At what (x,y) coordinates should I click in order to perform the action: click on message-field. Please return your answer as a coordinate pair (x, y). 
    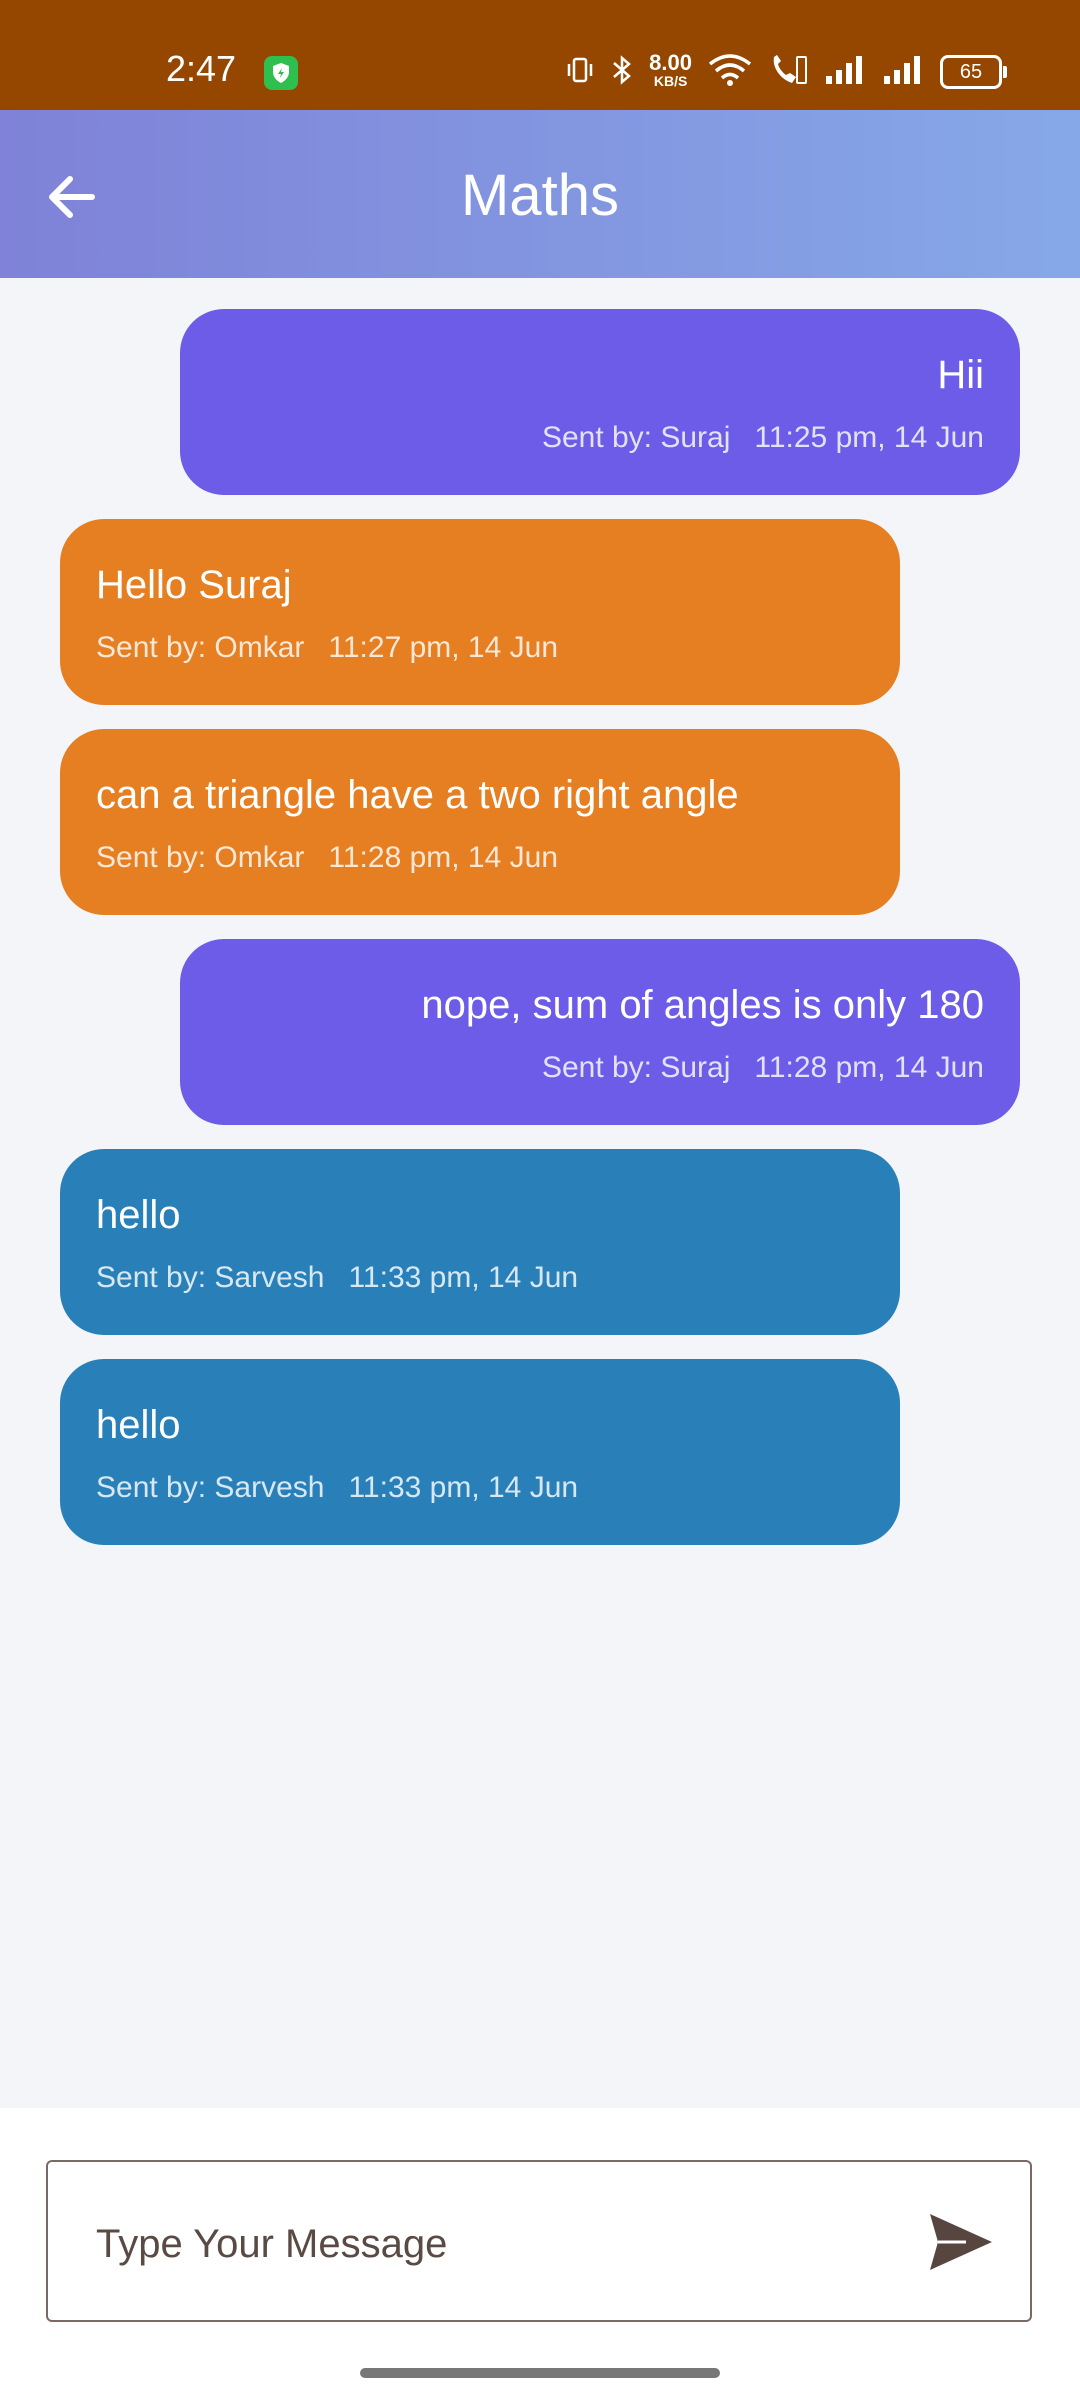
    Looking at the image, I should click on (539, 2241).